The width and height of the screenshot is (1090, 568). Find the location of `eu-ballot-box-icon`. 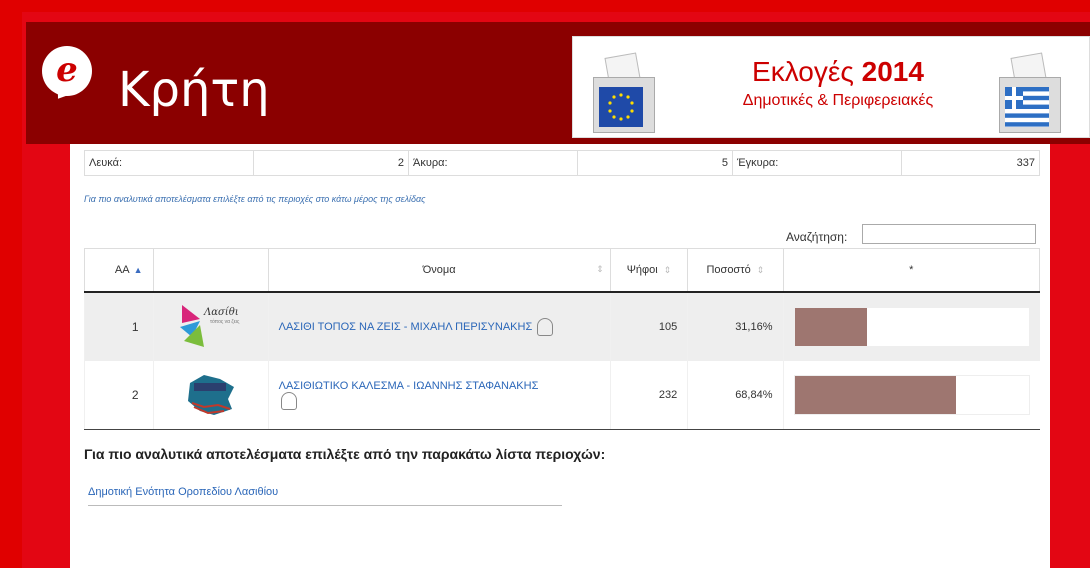

eu-ballot-box-icon is located at coordinates (624, 92).